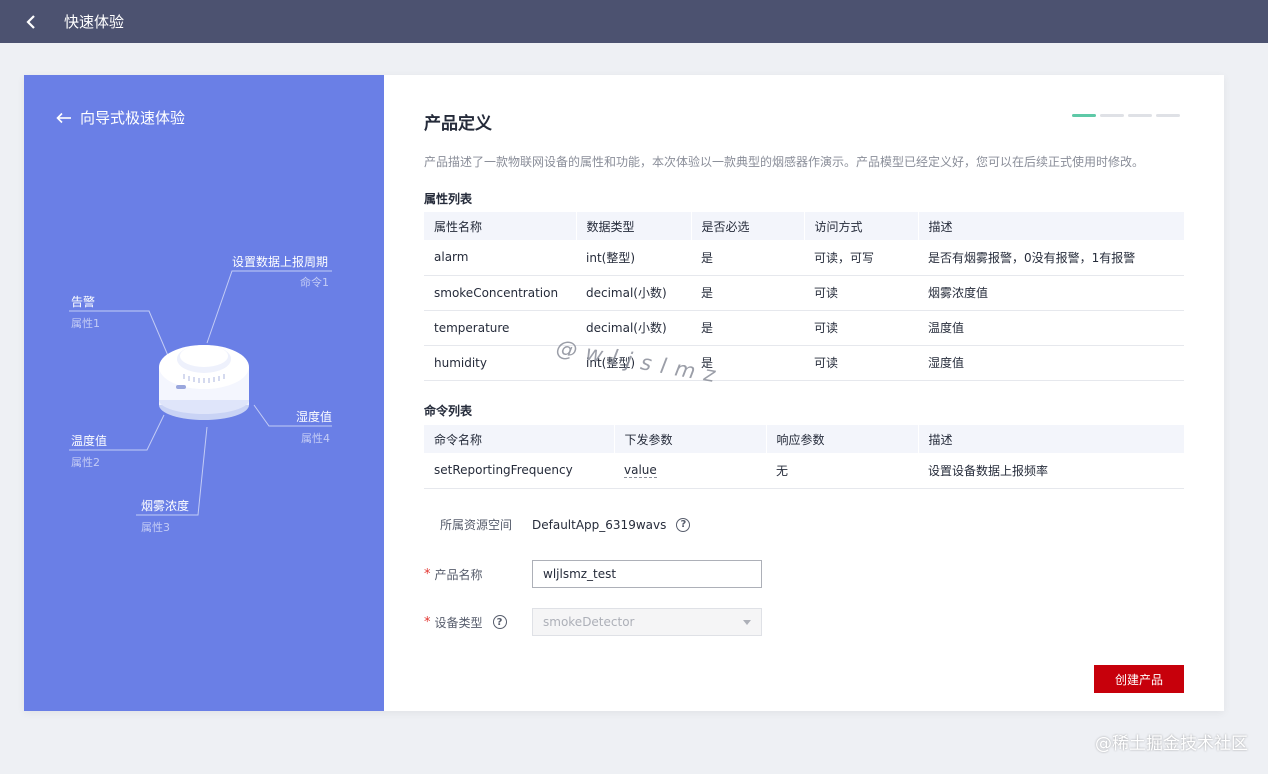 The height and width of the screenshot is (774, 1268). I want to click on callout-alarm: 告警, so click(83, 302).